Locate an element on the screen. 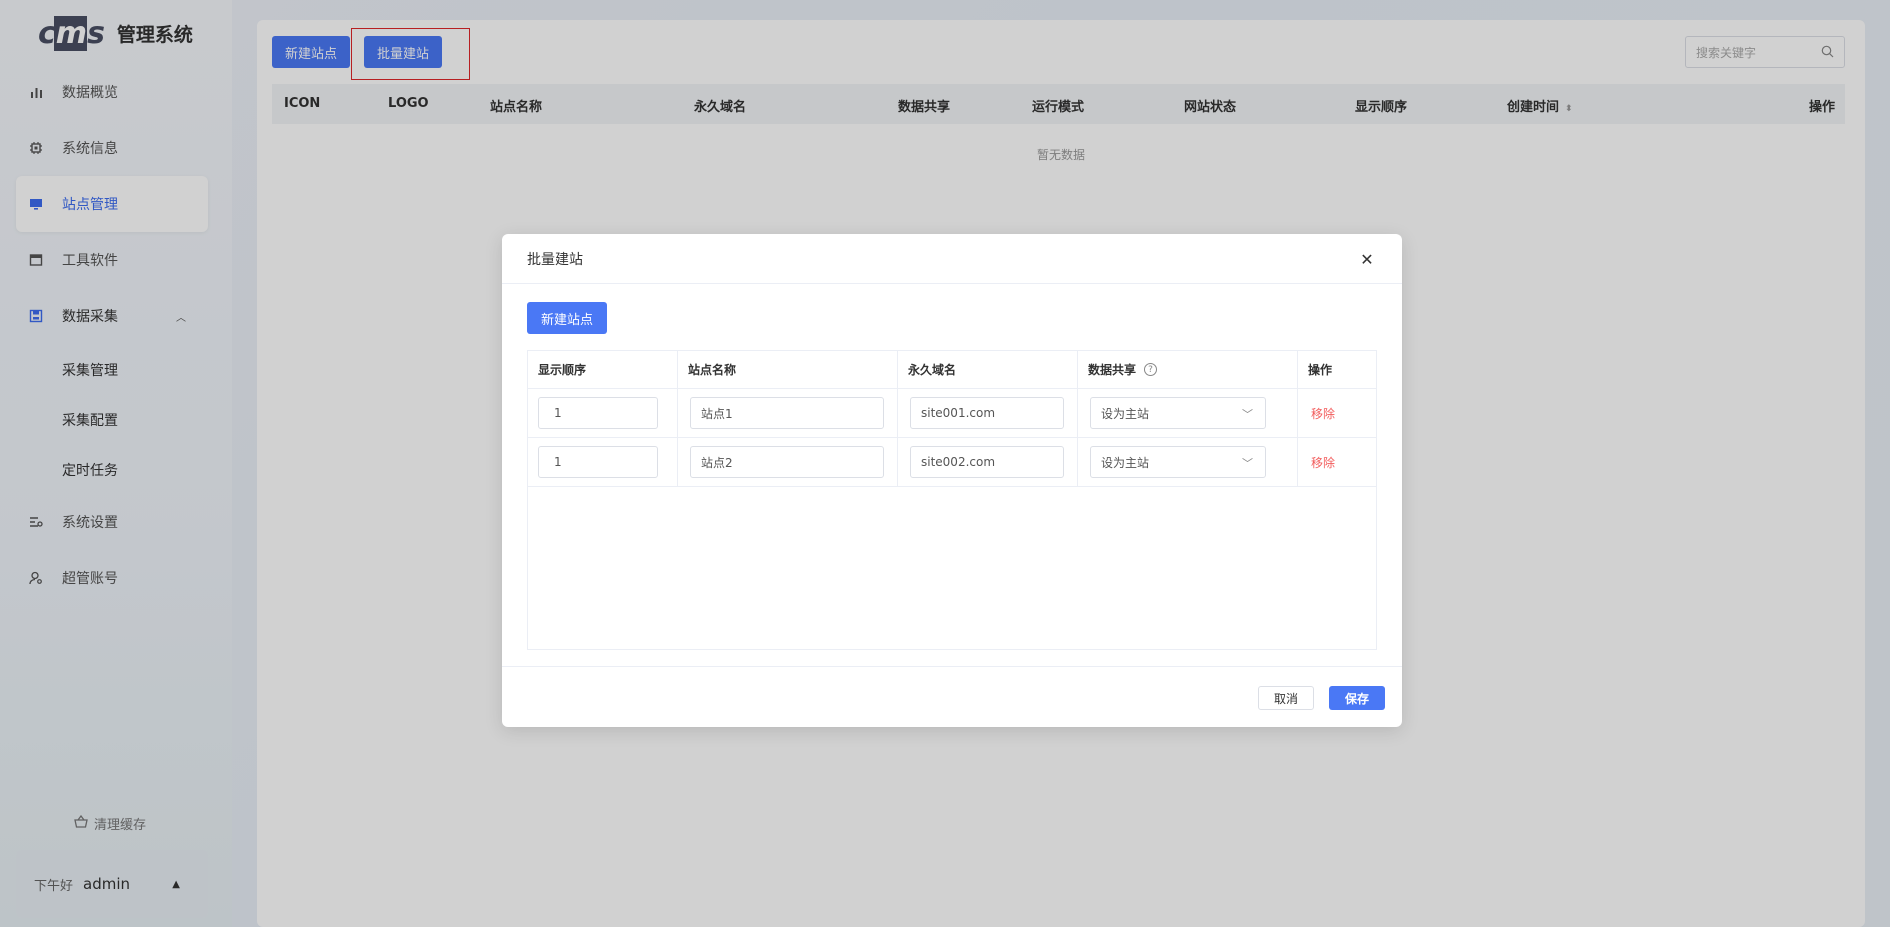  save-button: 保存 is located at coordinates (1357, 698).